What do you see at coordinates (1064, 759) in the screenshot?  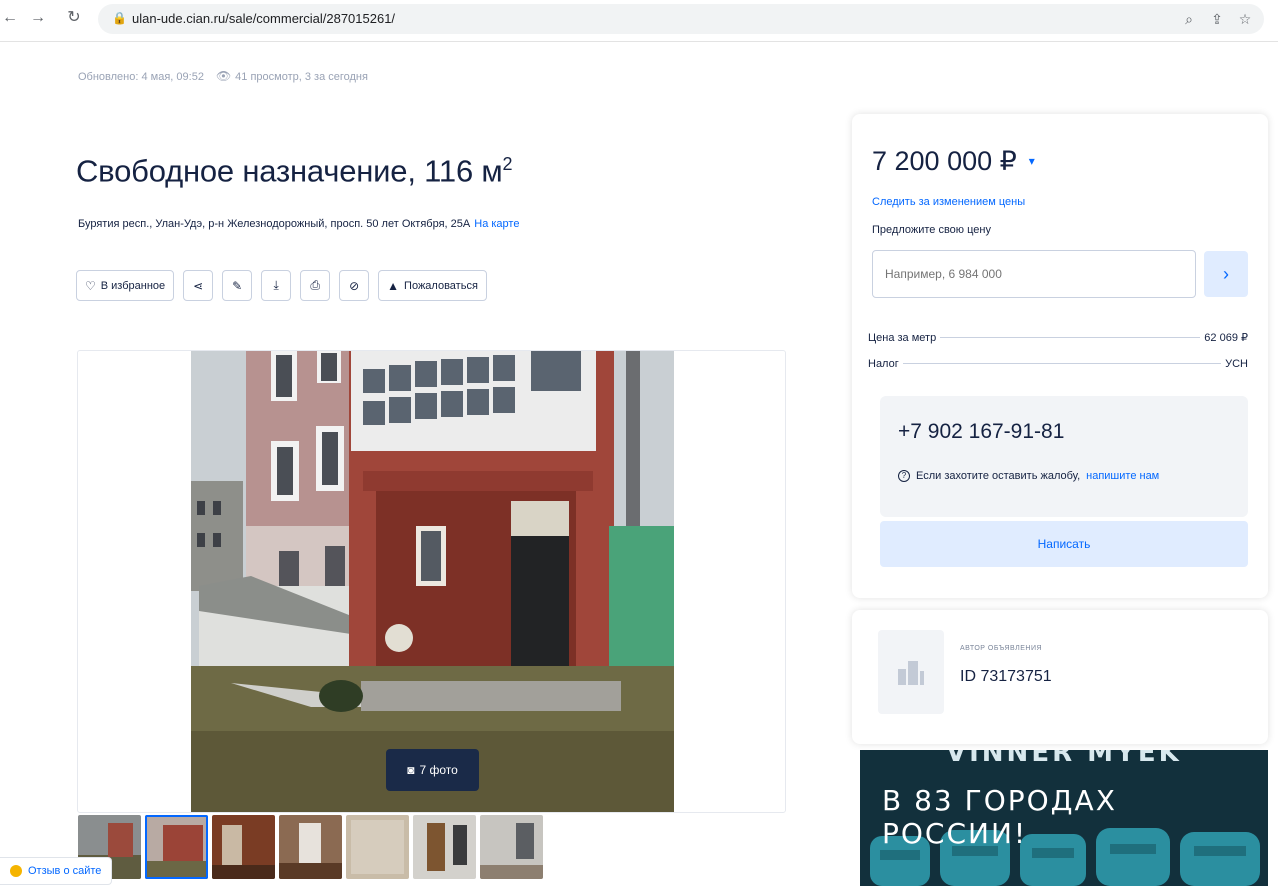 I see `ad-top-text: VINNER MYEK` at bounding box center [1064, 759].